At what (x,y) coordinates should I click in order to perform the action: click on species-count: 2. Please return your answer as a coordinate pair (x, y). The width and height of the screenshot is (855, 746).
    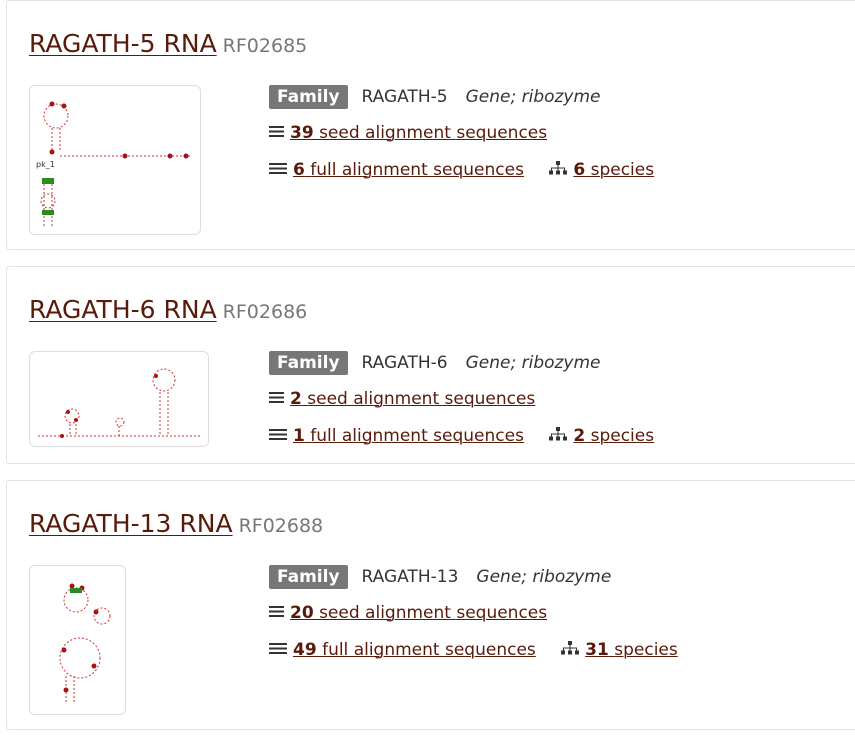
    Looking at the image, I should click on (579, 436).